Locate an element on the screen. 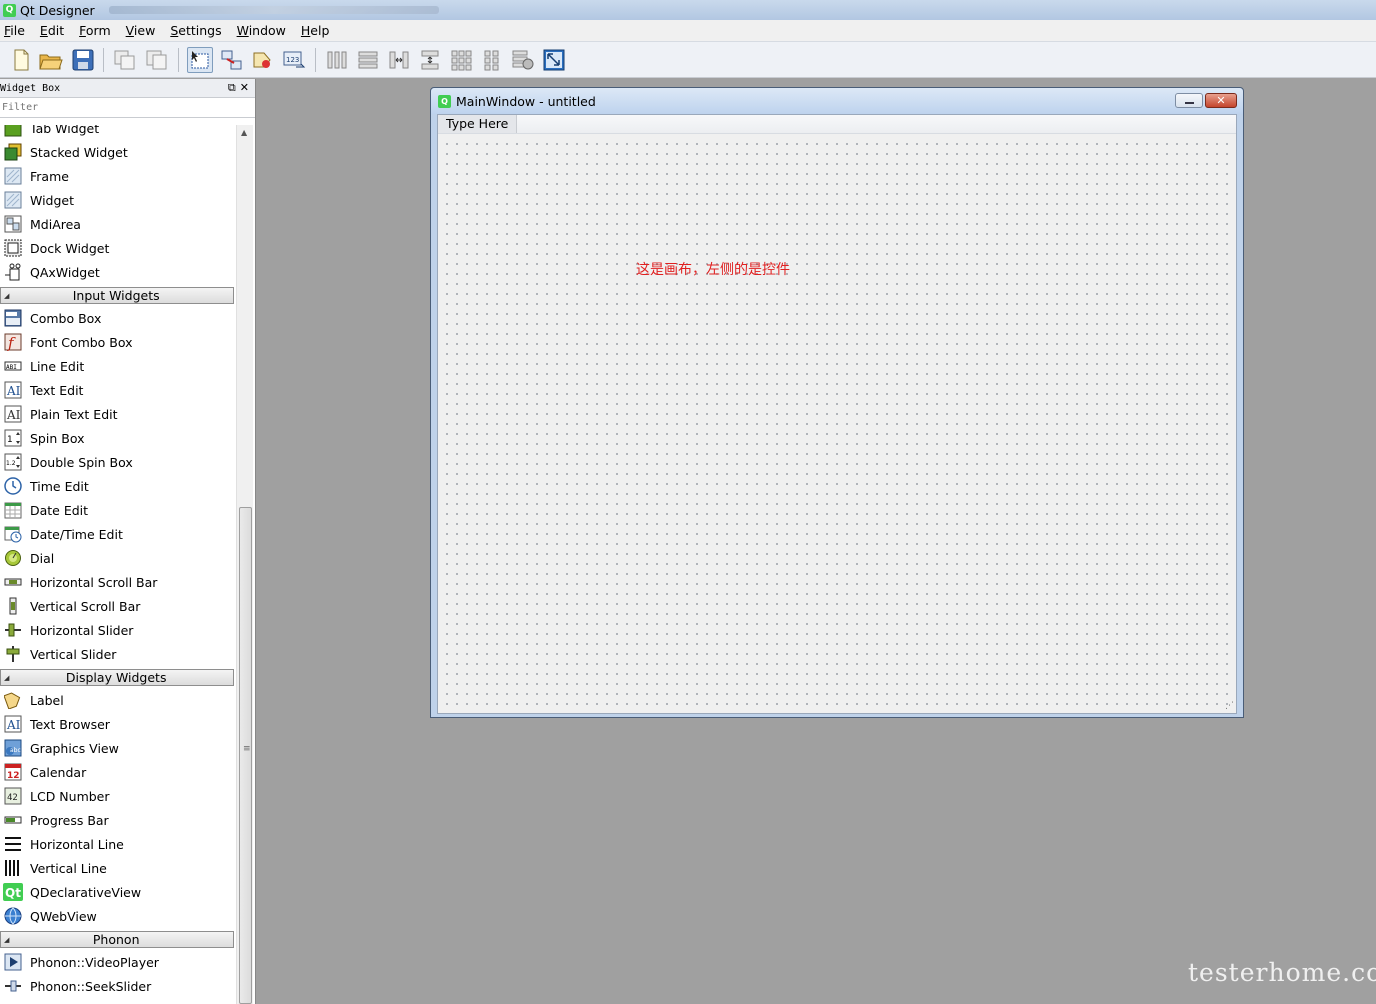 This screenshot has height=1004, width=1376. widget-item-date-edit: Date Edit is located at coordinates (118, 510).